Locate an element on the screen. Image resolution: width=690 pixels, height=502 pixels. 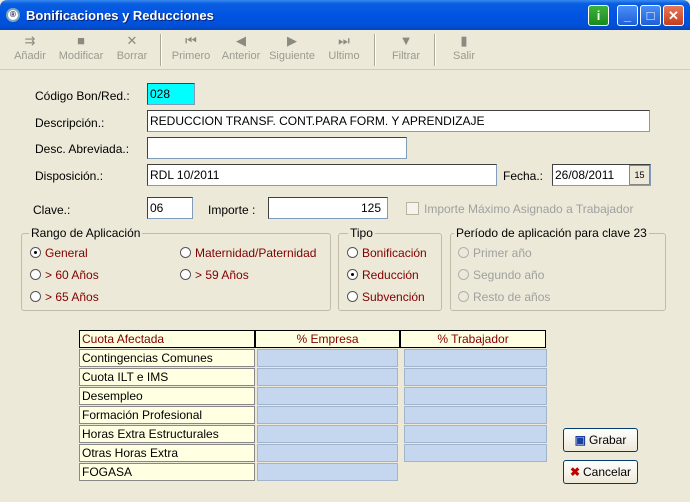
first-record-icon: ⏮ is located at coordinates (191, 40).